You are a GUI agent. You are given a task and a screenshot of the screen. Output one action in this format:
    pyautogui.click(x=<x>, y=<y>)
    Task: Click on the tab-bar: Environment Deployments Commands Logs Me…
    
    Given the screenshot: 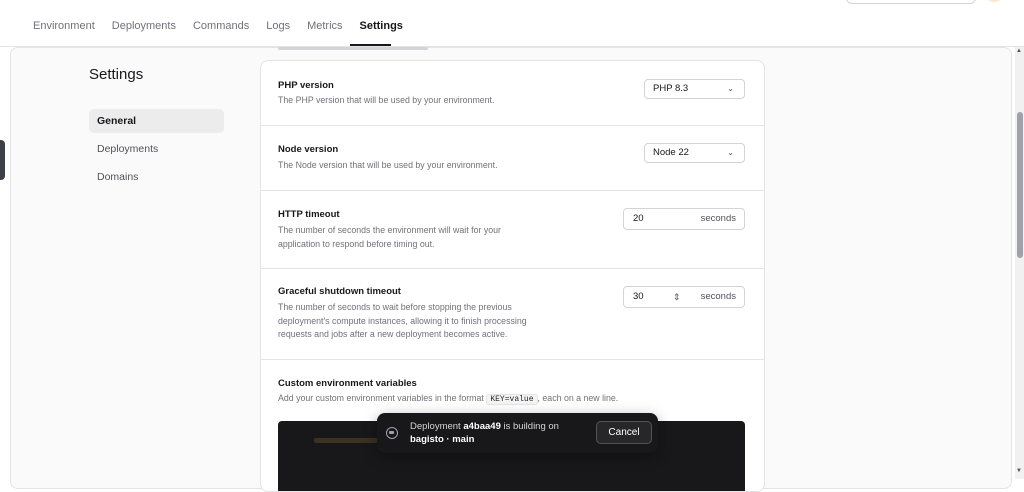 What is the action you would take?
    pyautogui.click(x=226, y=26)
    